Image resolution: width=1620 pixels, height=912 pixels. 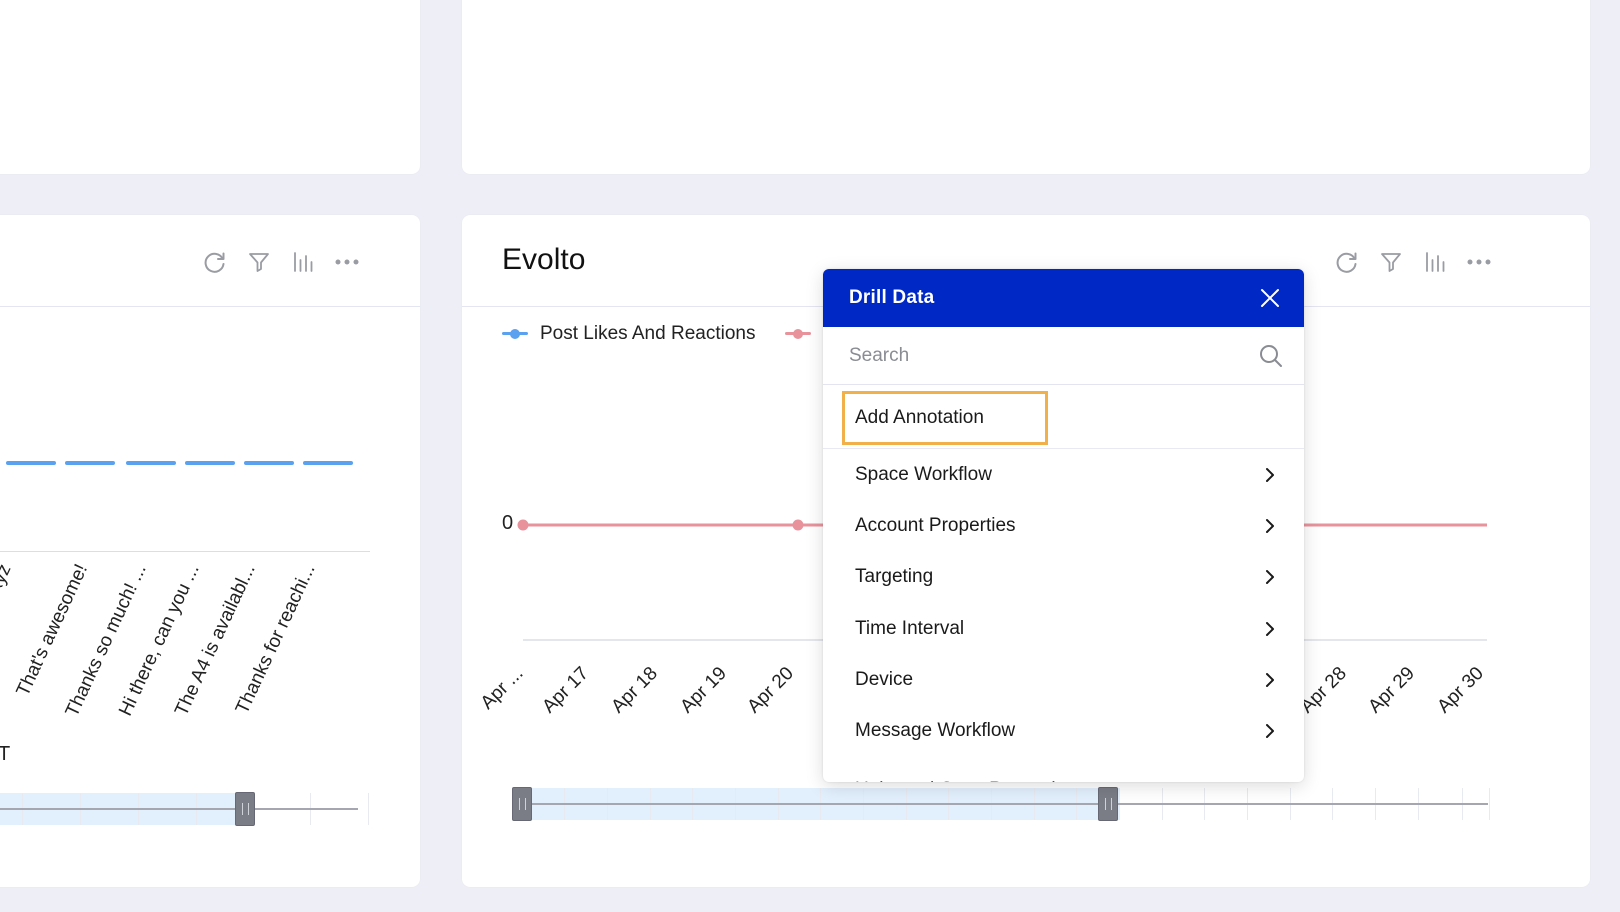 What do you see at coordinates (1063, 679) in the screenshot?
I see `menu-item-device: Device` at bounding box center [1063, 679].